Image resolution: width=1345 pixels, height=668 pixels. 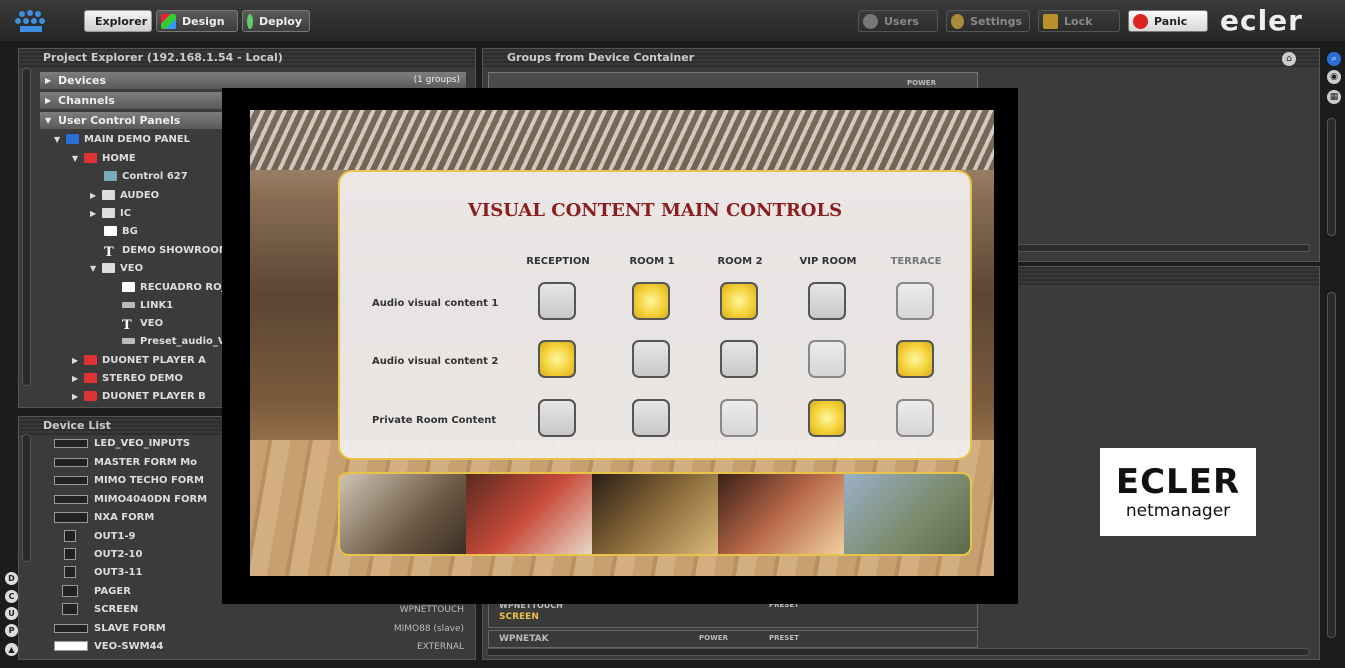 I want to click on link-icon, so click(x=128, y=305).